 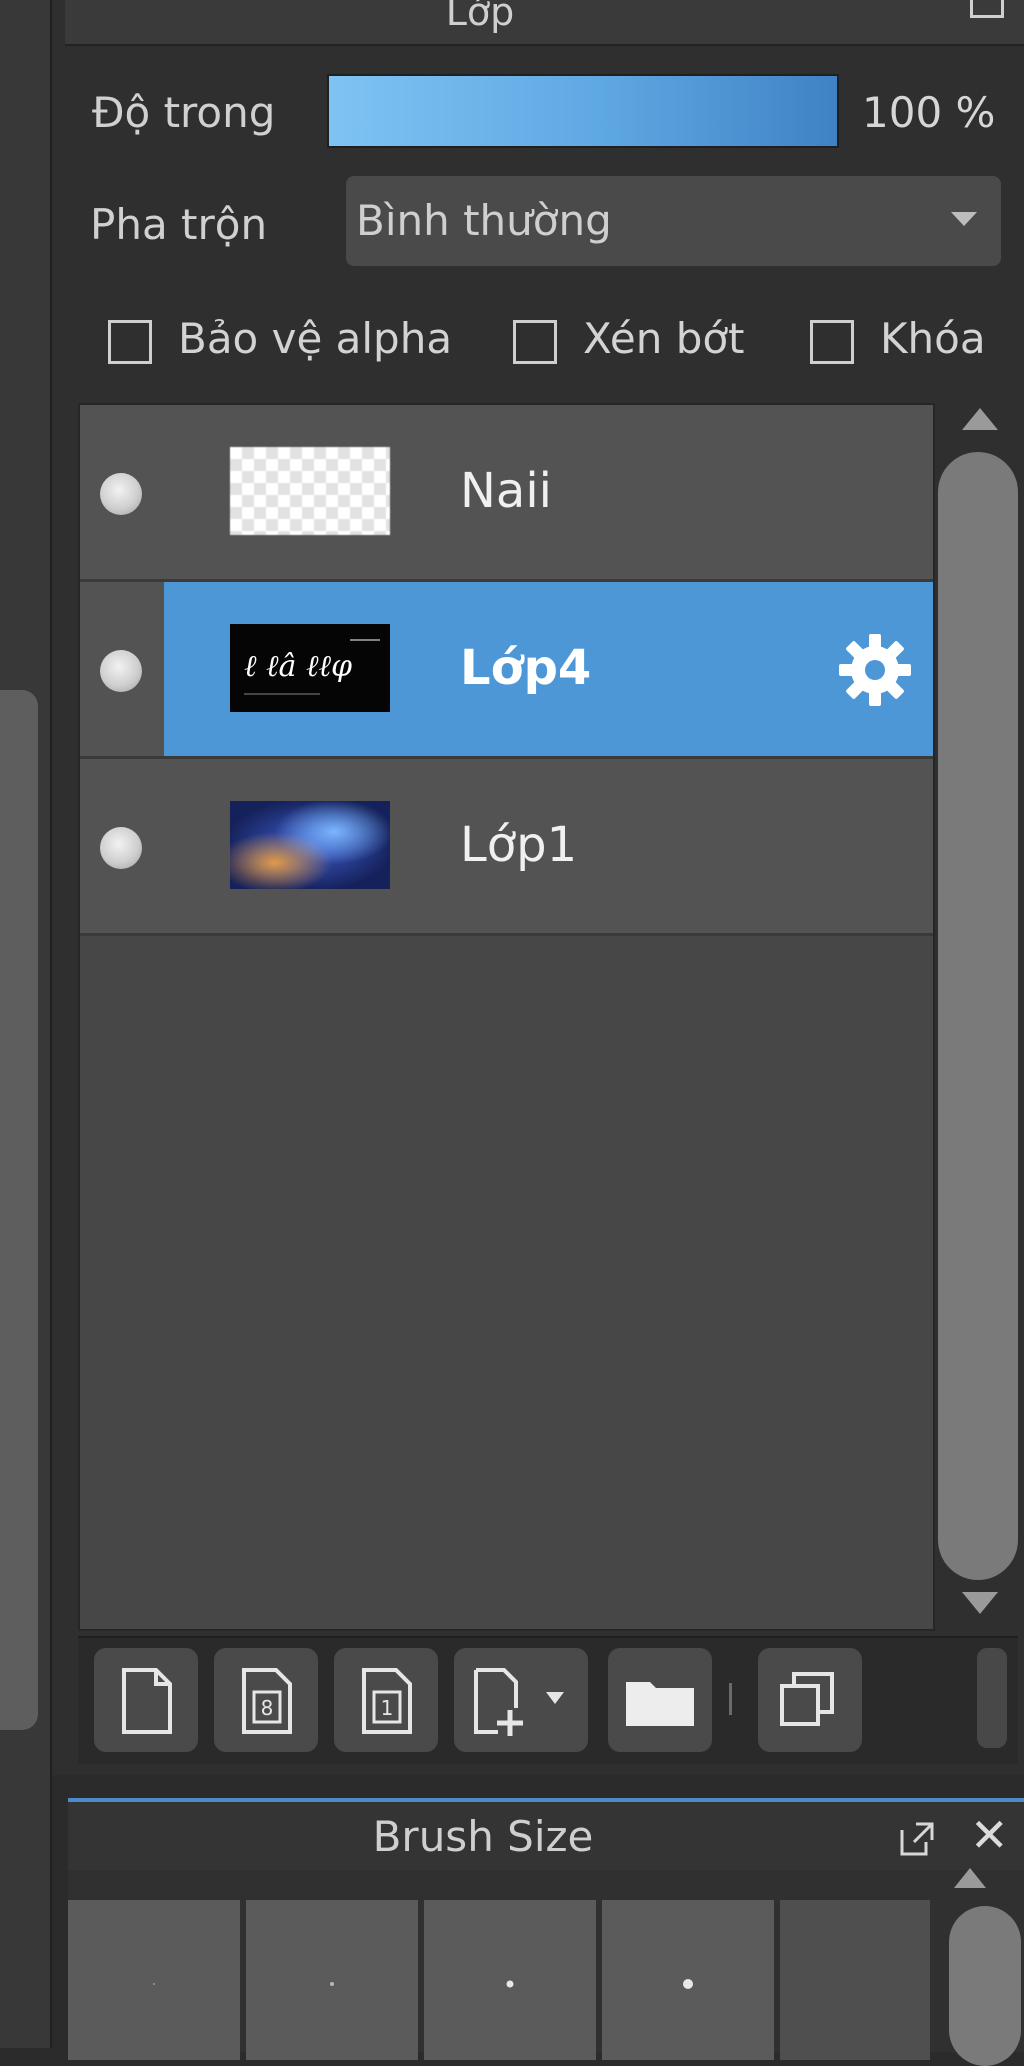 I want to click on folder-icon, so click(x=660, y=1704).